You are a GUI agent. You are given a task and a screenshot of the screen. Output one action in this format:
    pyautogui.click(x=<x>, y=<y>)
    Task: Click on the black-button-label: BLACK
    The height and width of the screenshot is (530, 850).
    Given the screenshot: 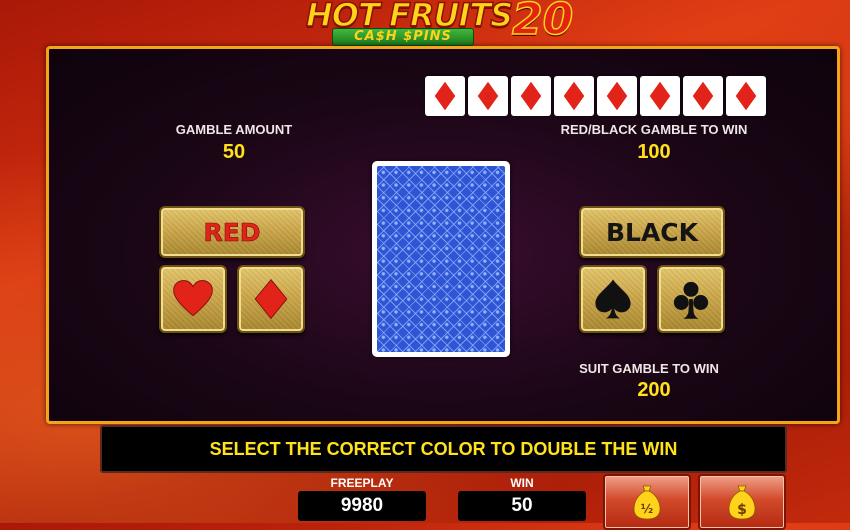 What is the action you would take?
    pyautogui.click(x=652, y=232)
    